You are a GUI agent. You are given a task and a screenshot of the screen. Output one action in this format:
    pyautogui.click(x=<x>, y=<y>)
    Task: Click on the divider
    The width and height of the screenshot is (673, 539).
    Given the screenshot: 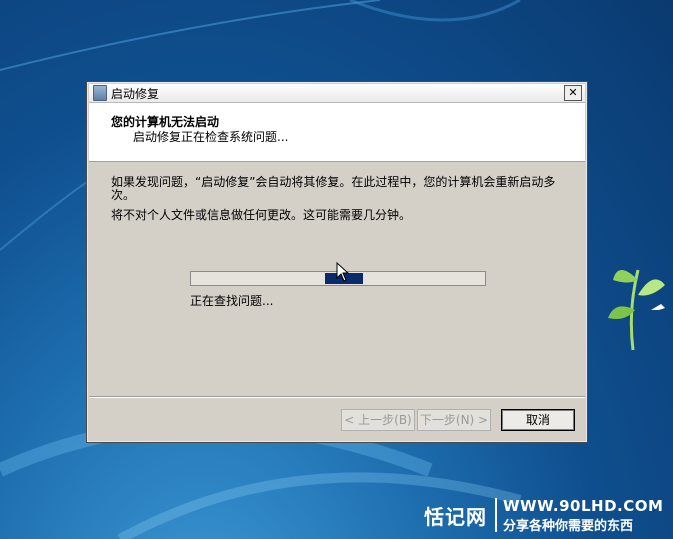 What is the action you would take?
    pyautogui.click(x=337, y=397)
    